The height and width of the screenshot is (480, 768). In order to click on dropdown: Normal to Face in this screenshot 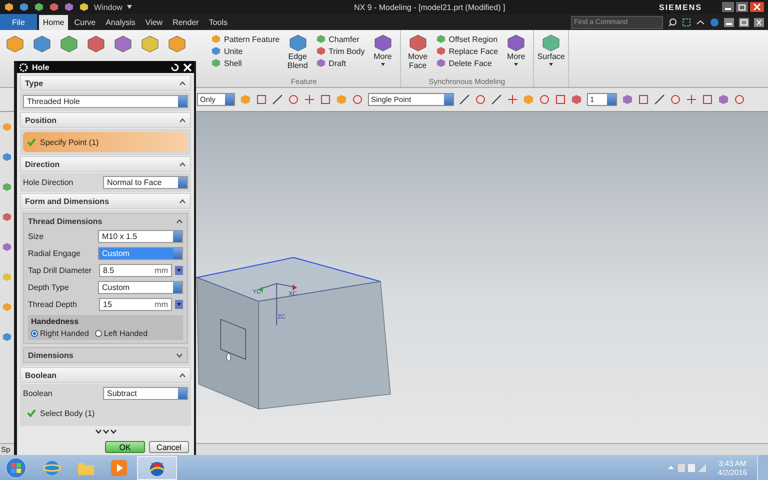, I will do `click(145, 182)`.